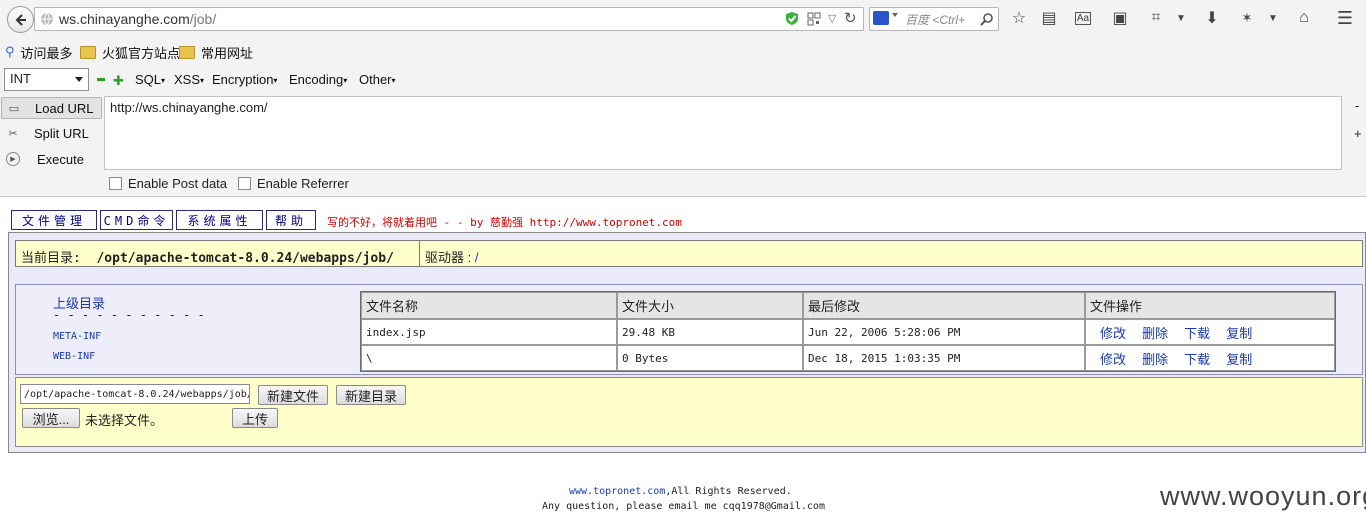 The image size is (1366, 525). I want to click on footer-rights: www.topronet.com,All Rights Reserved., so click(680, 491).